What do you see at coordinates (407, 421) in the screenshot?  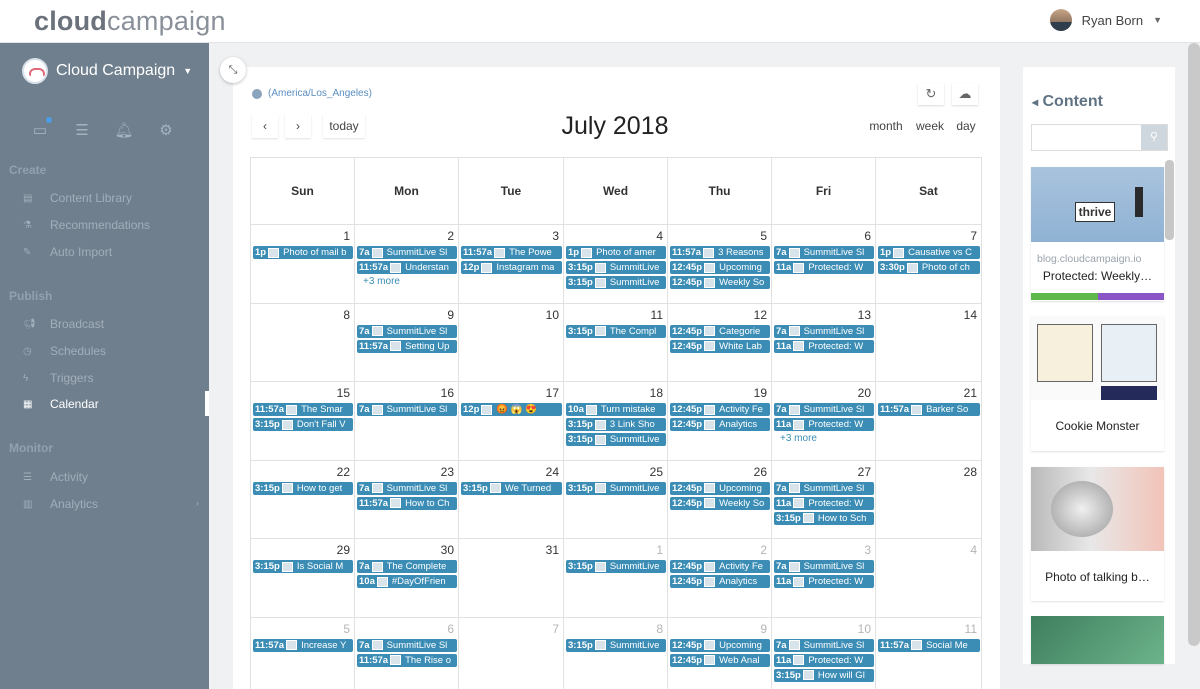 I see `calendar-day-cell: 16` at bounding box center [407, 421].